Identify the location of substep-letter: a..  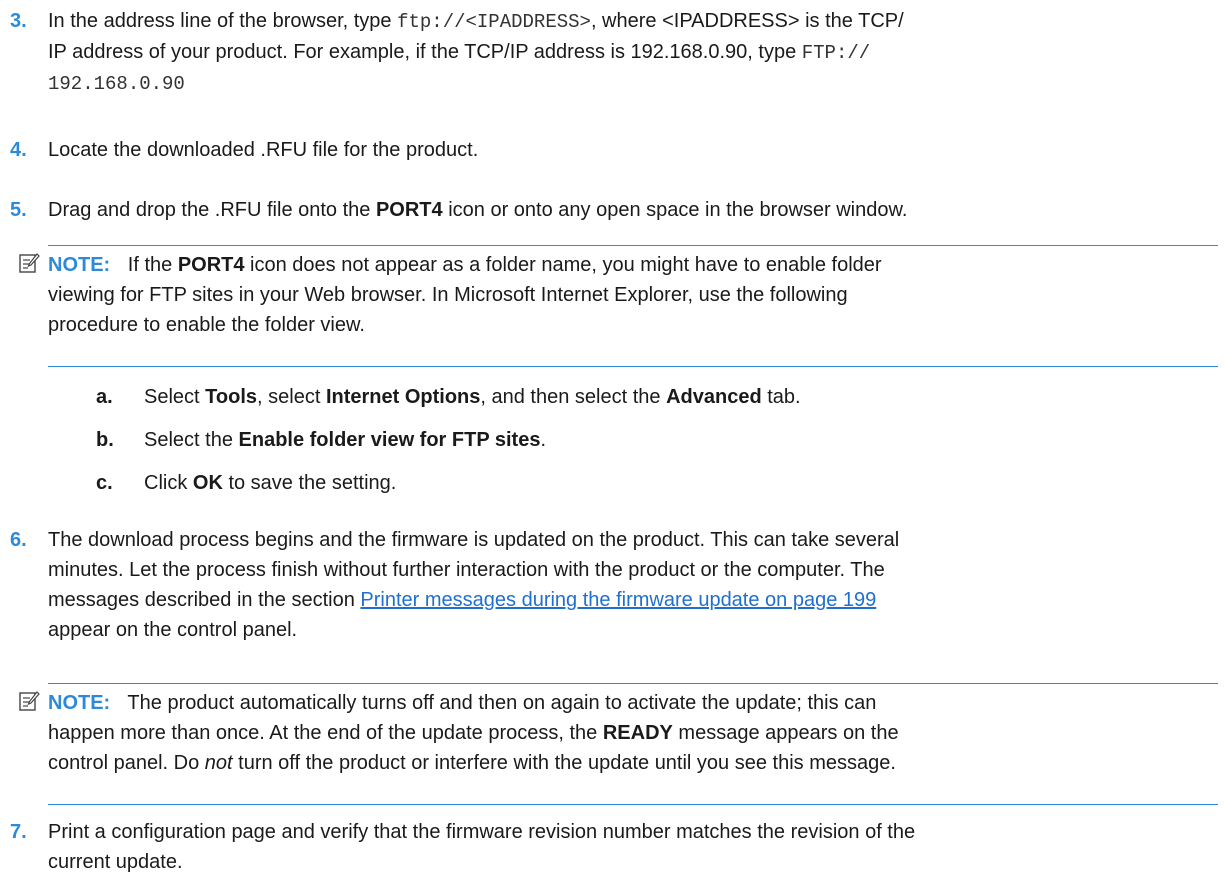
(104, 397).